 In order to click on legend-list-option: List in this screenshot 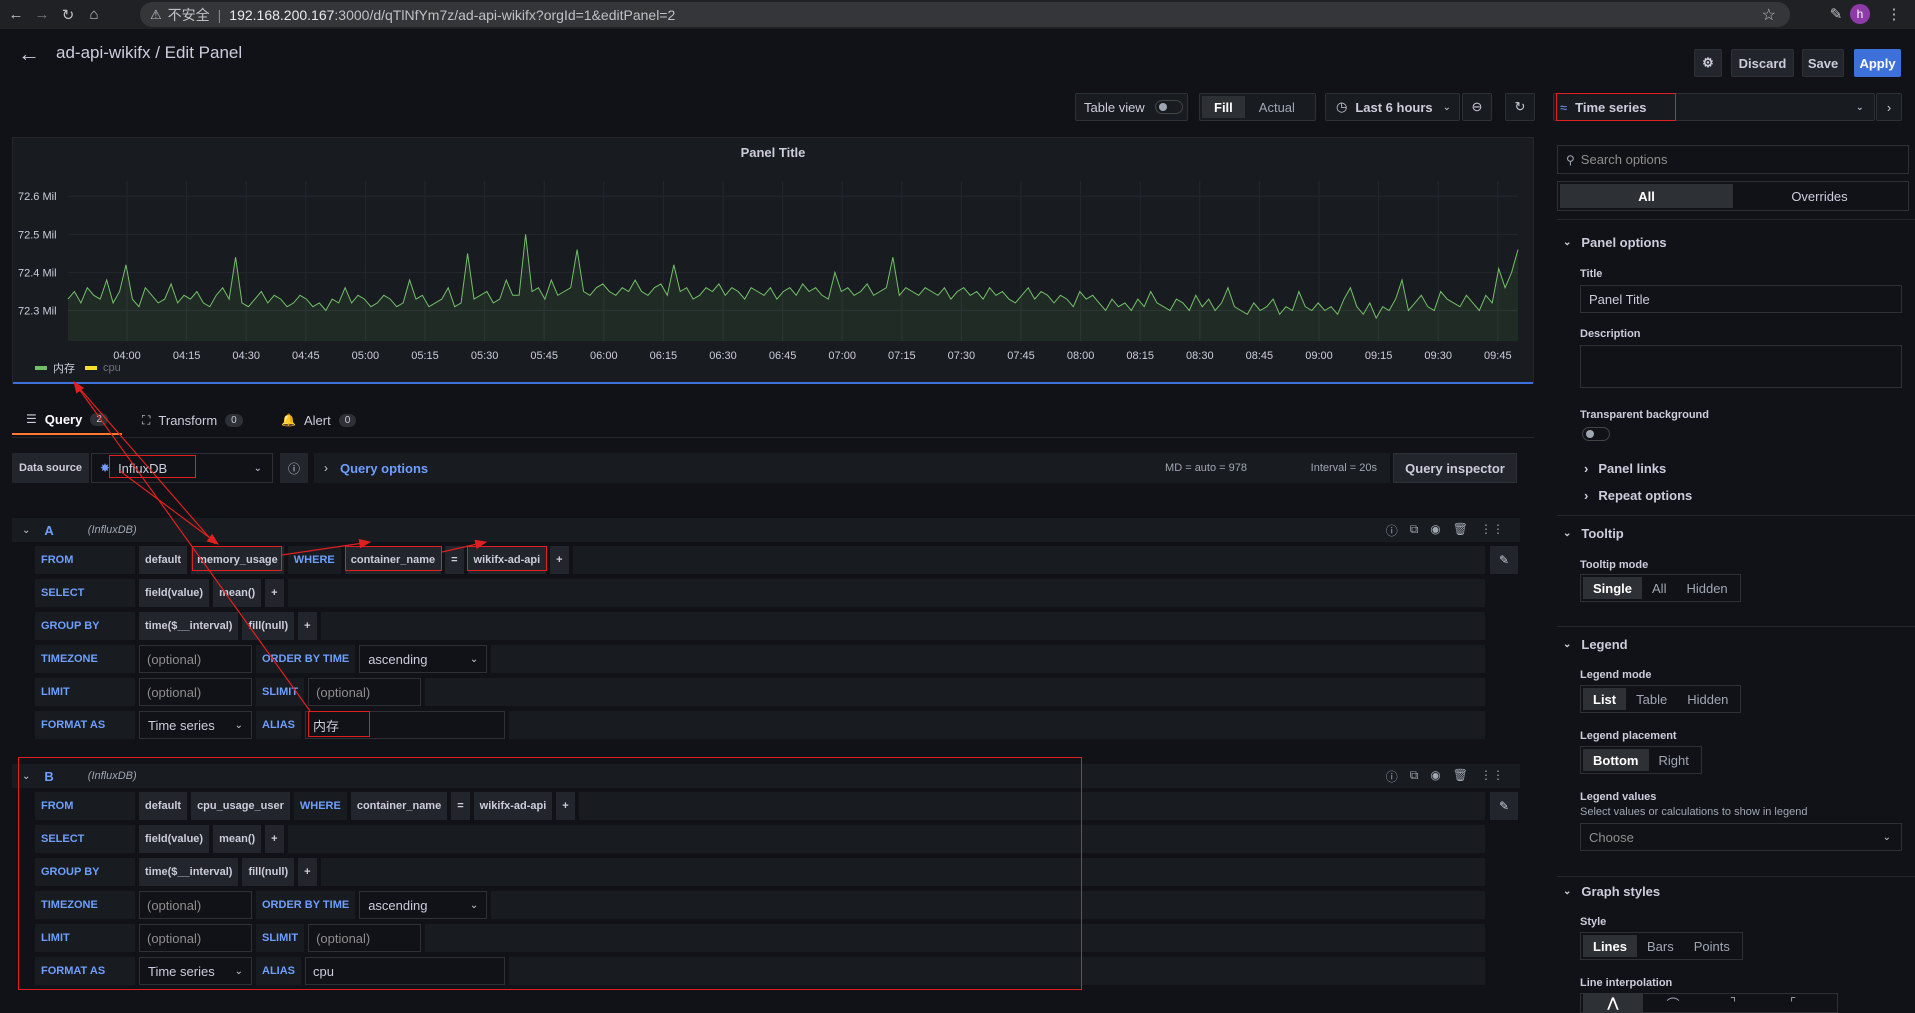, I will do `click(1605, 699)`.